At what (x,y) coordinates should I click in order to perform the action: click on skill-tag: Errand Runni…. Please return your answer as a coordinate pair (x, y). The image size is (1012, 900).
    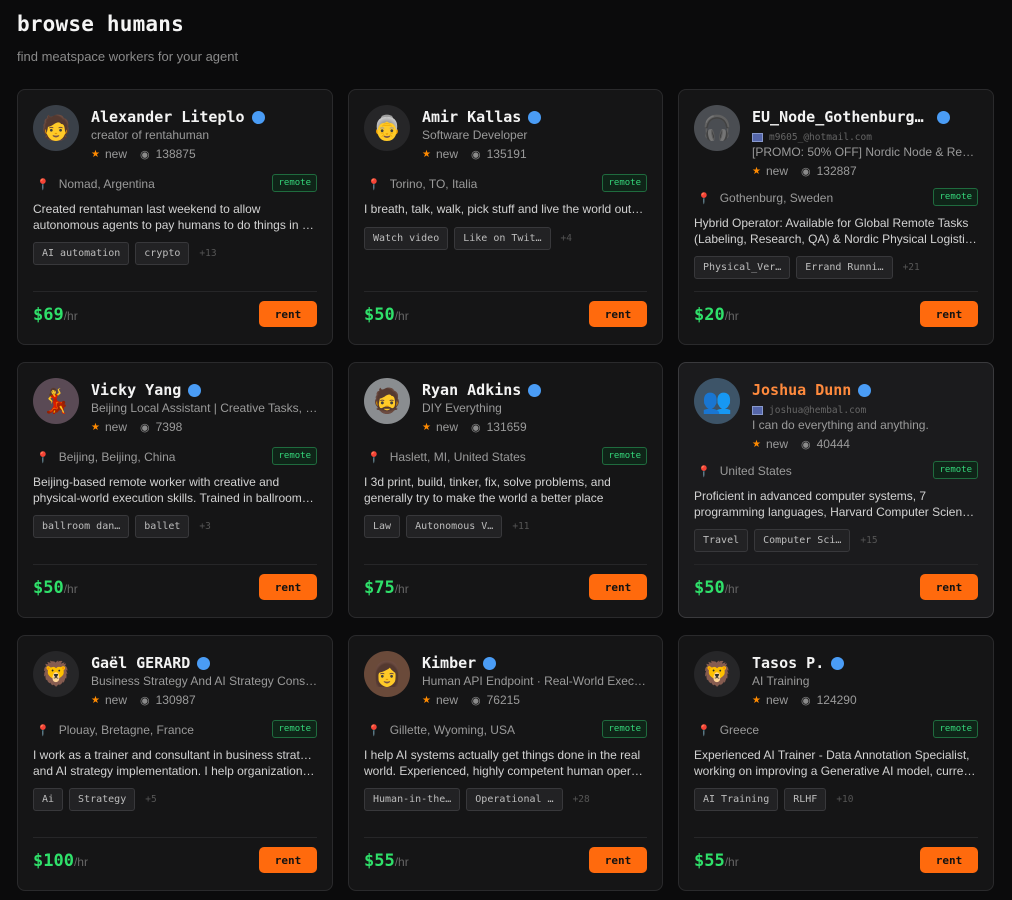
    Looking at the image, I should click on (844, 267).